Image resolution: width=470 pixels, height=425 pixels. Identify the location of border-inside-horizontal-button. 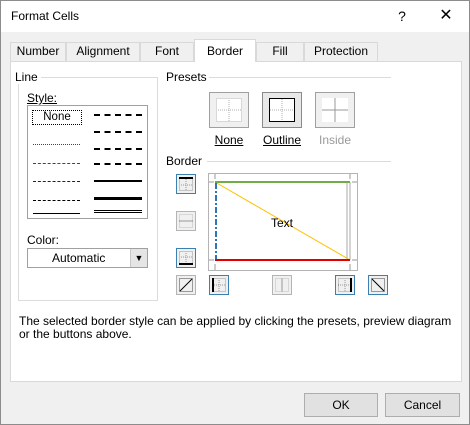
(186, 221).